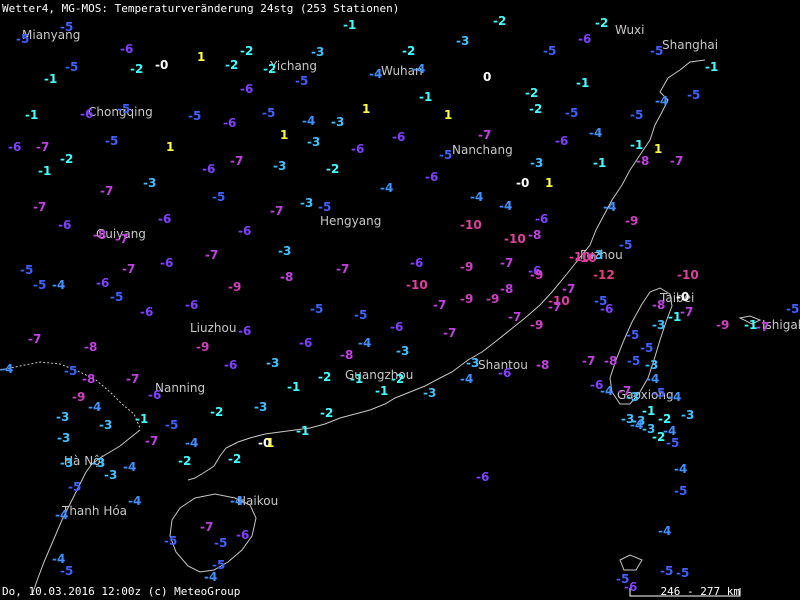  Describe the element at coordinates (487, 77) in the screenshot. I see `station-value: 0` at that location.